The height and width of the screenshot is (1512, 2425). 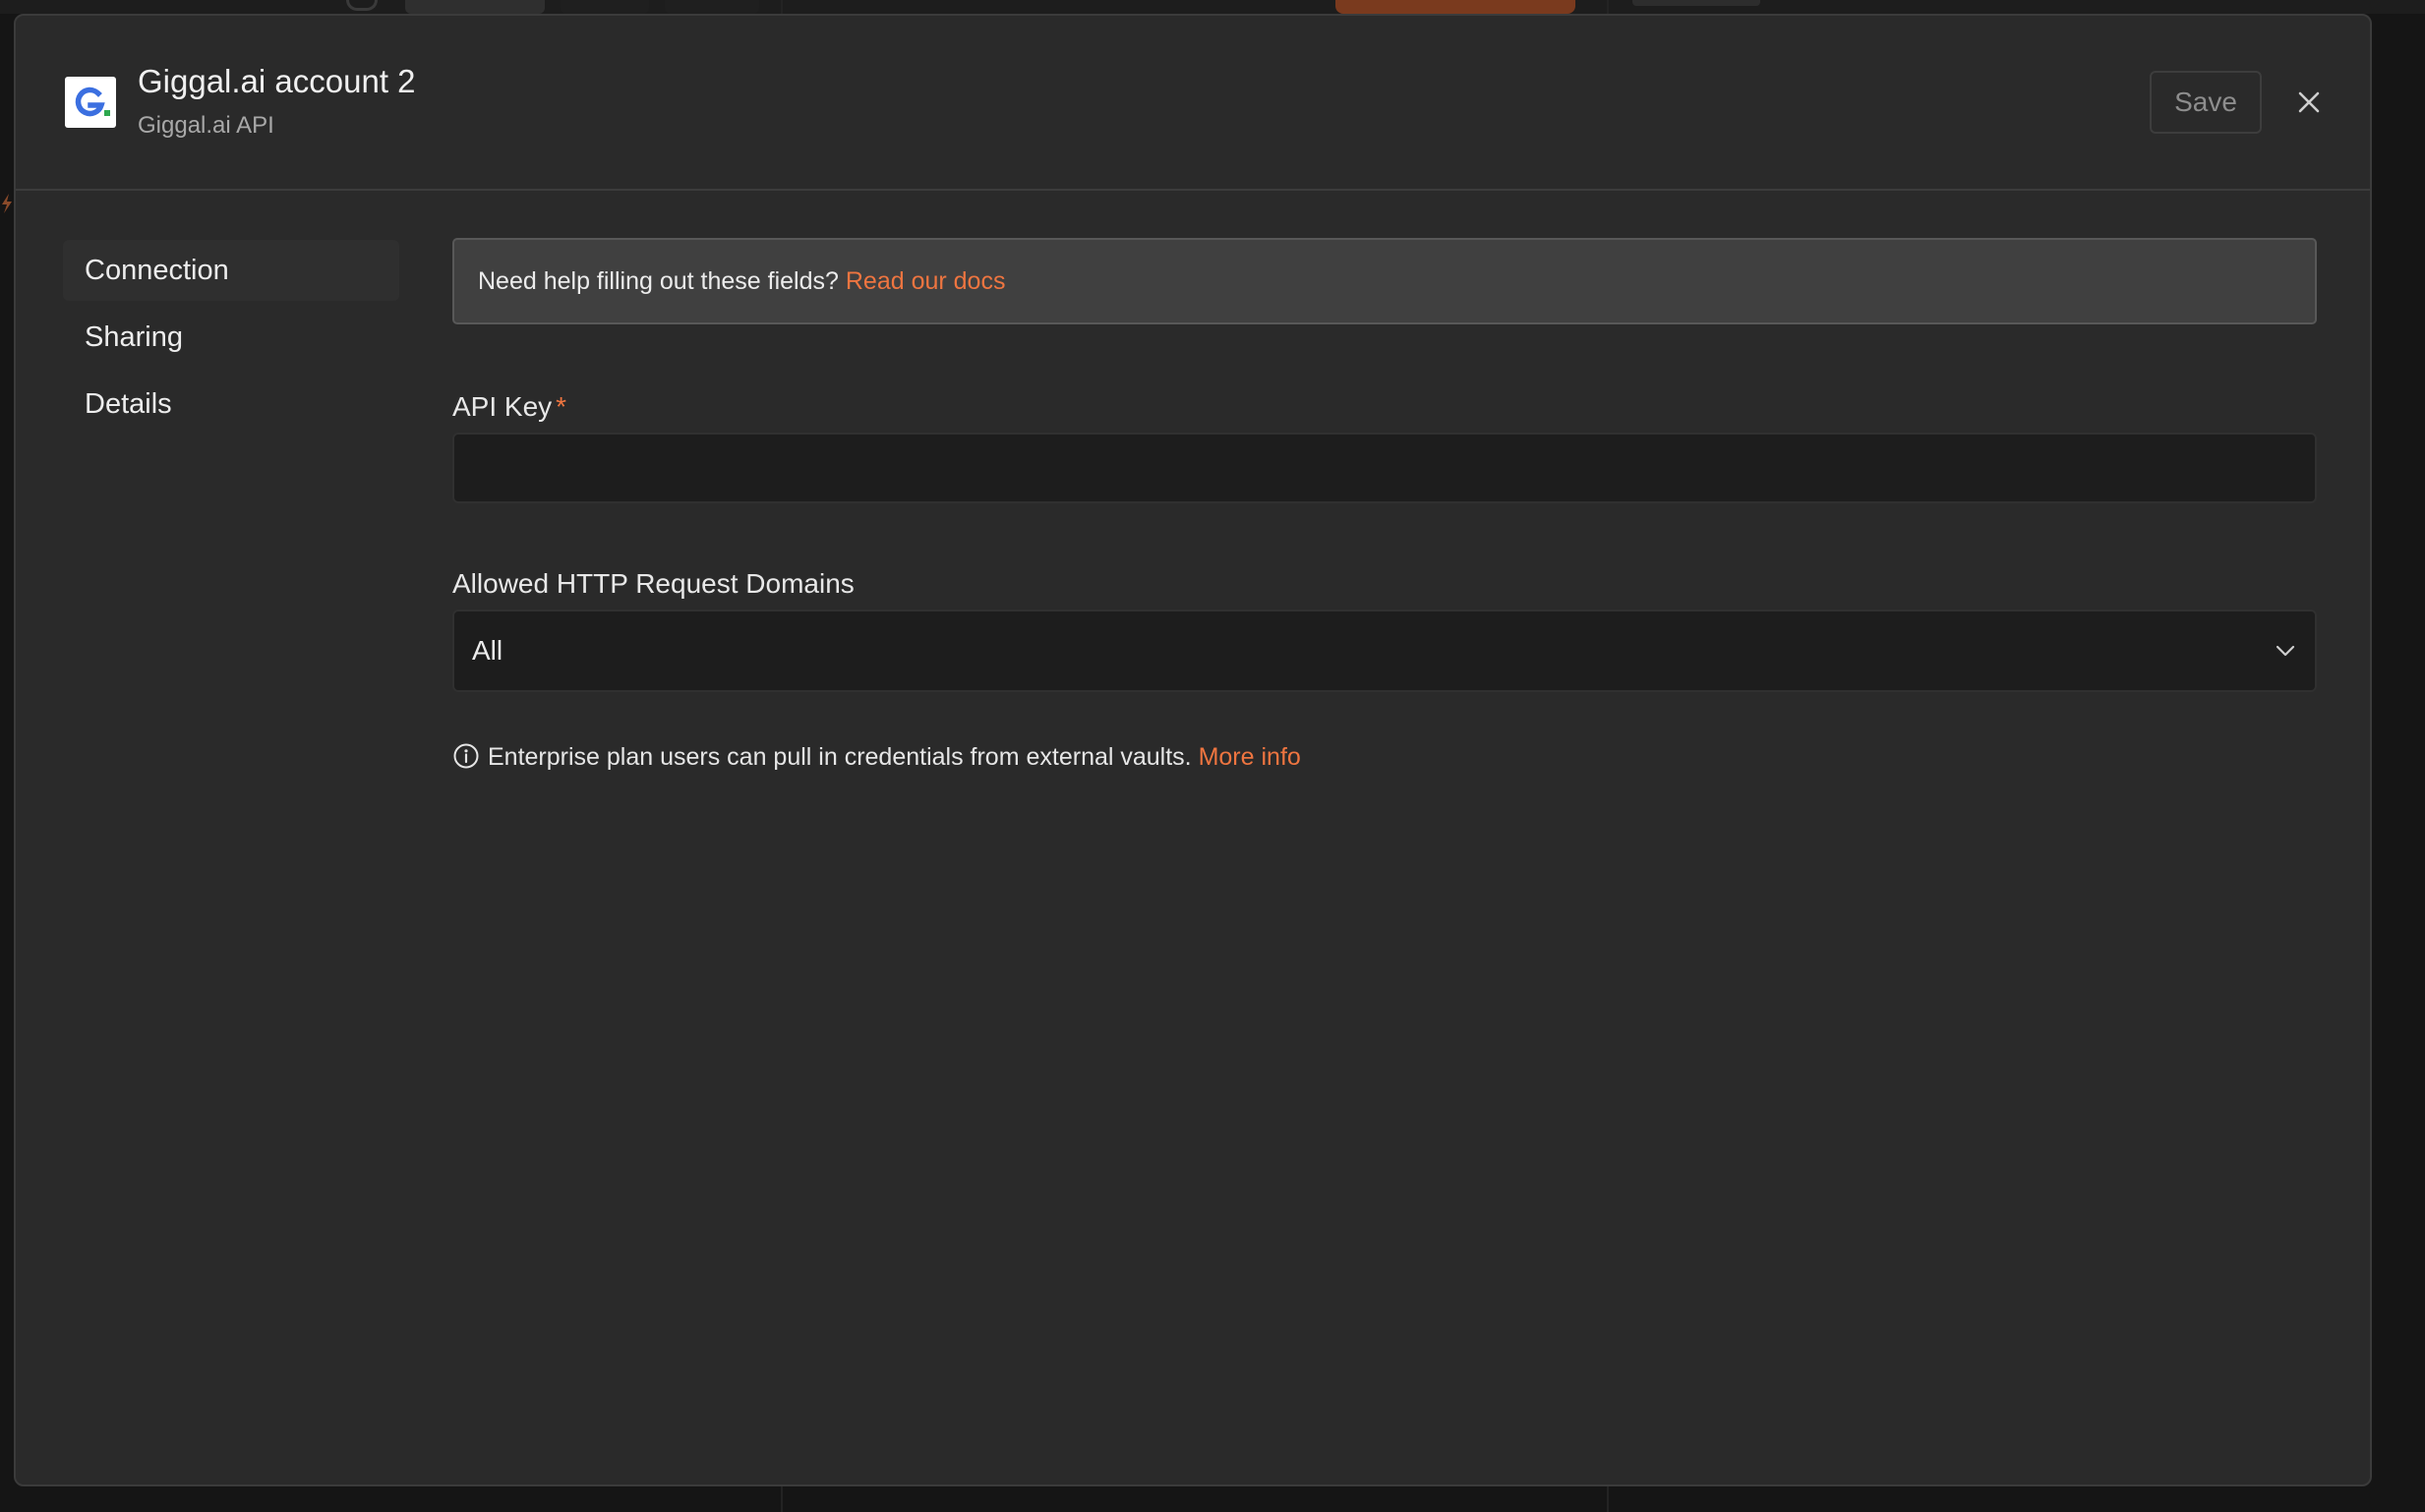 I want to click on allowed-domains-label: Allowed HTTP Request Domains, so click(x=654, y=583).